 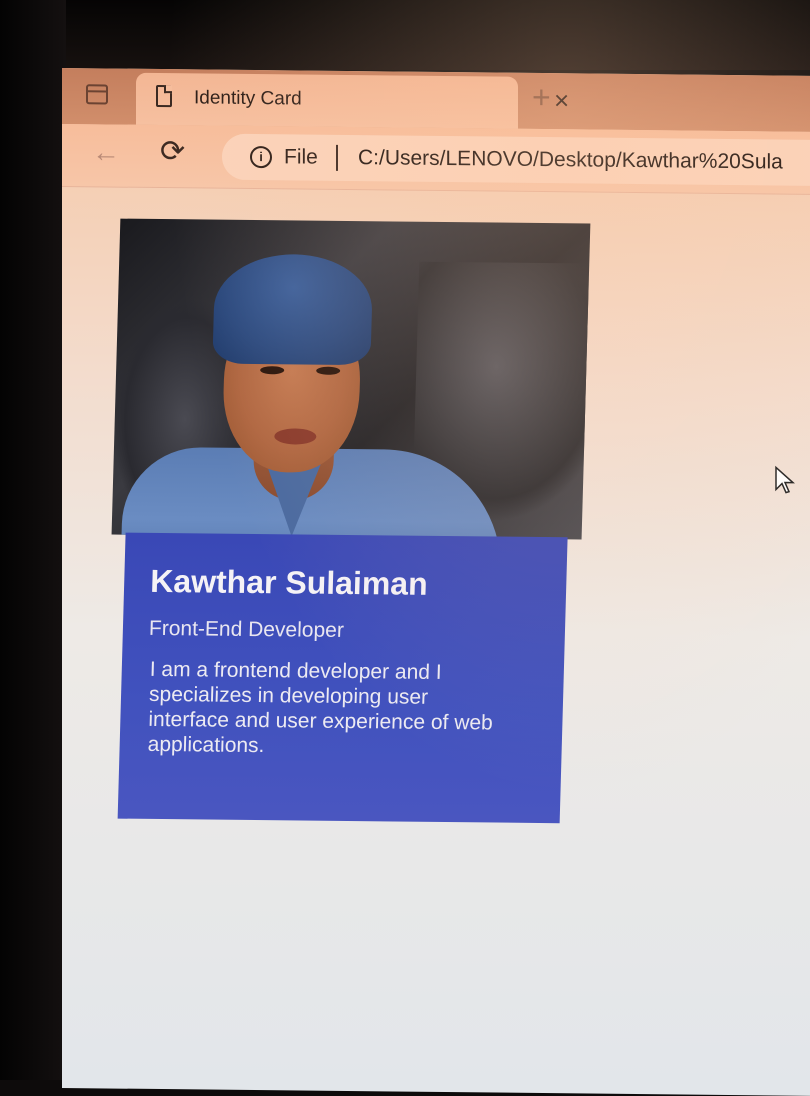 What do you see at coordinates (261, 157) in the screenshot?
I see `info-icon: i` at bounding box center [261, 157].